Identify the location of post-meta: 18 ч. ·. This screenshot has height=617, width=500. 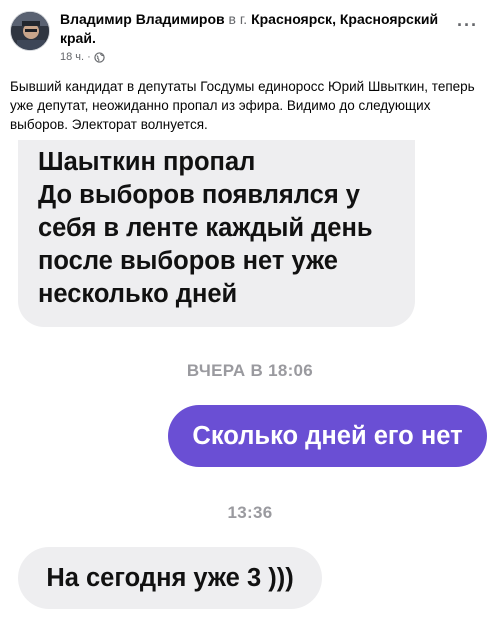
(82, 57).